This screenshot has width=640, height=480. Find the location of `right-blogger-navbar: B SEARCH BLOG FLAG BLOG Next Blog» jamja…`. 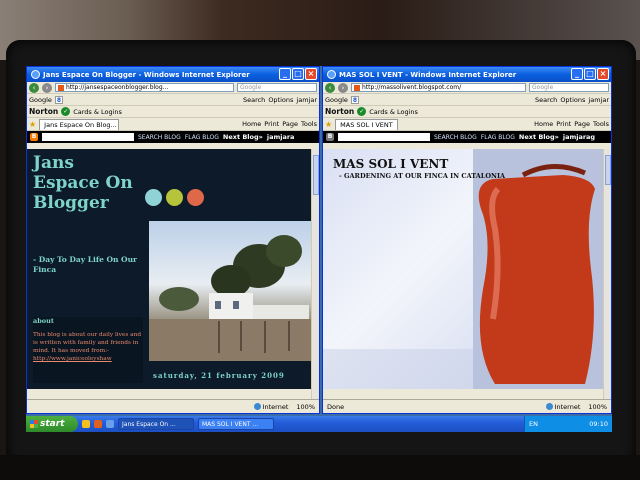

right-blogger-navbar: B SEARCH BLOG FLAG BLOG Next Blog» jamja… is located at coordinates (467, 137).